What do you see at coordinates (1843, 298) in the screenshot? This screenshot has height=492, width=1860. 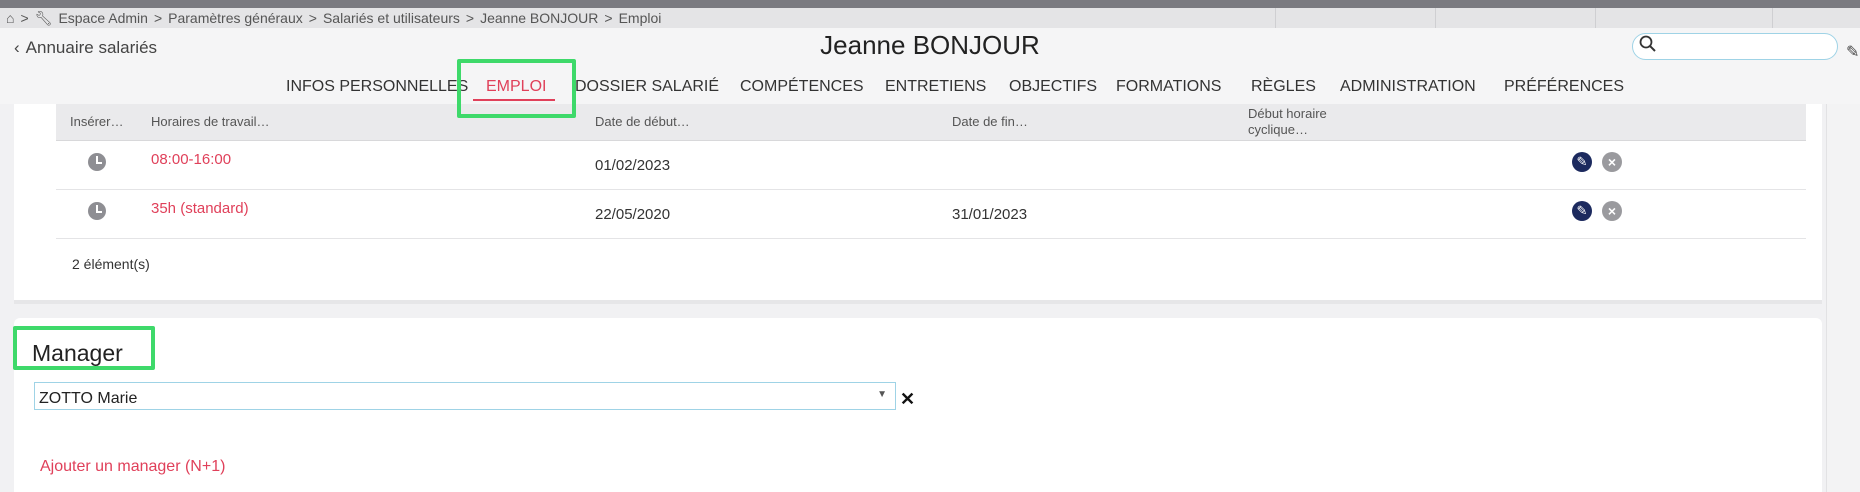 I see `scroll-gutter` at bounding box center [1843, 298].